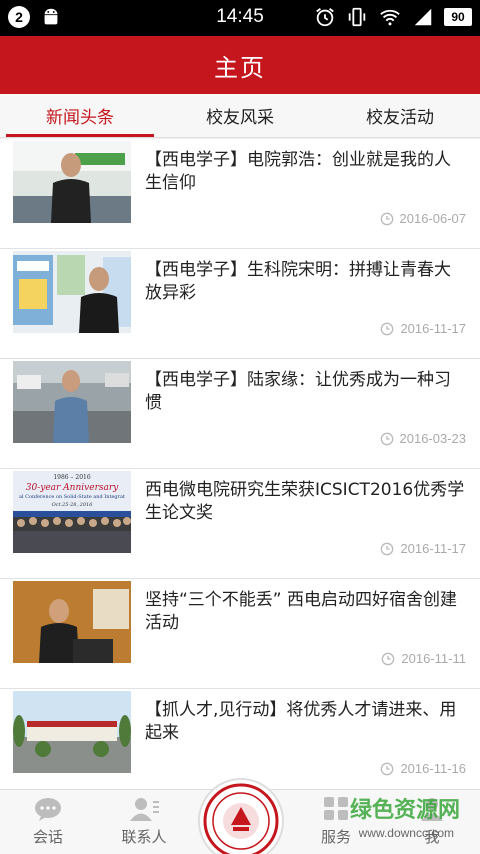  I want to click on news-date: 2016-11-11, so click(423, 658).